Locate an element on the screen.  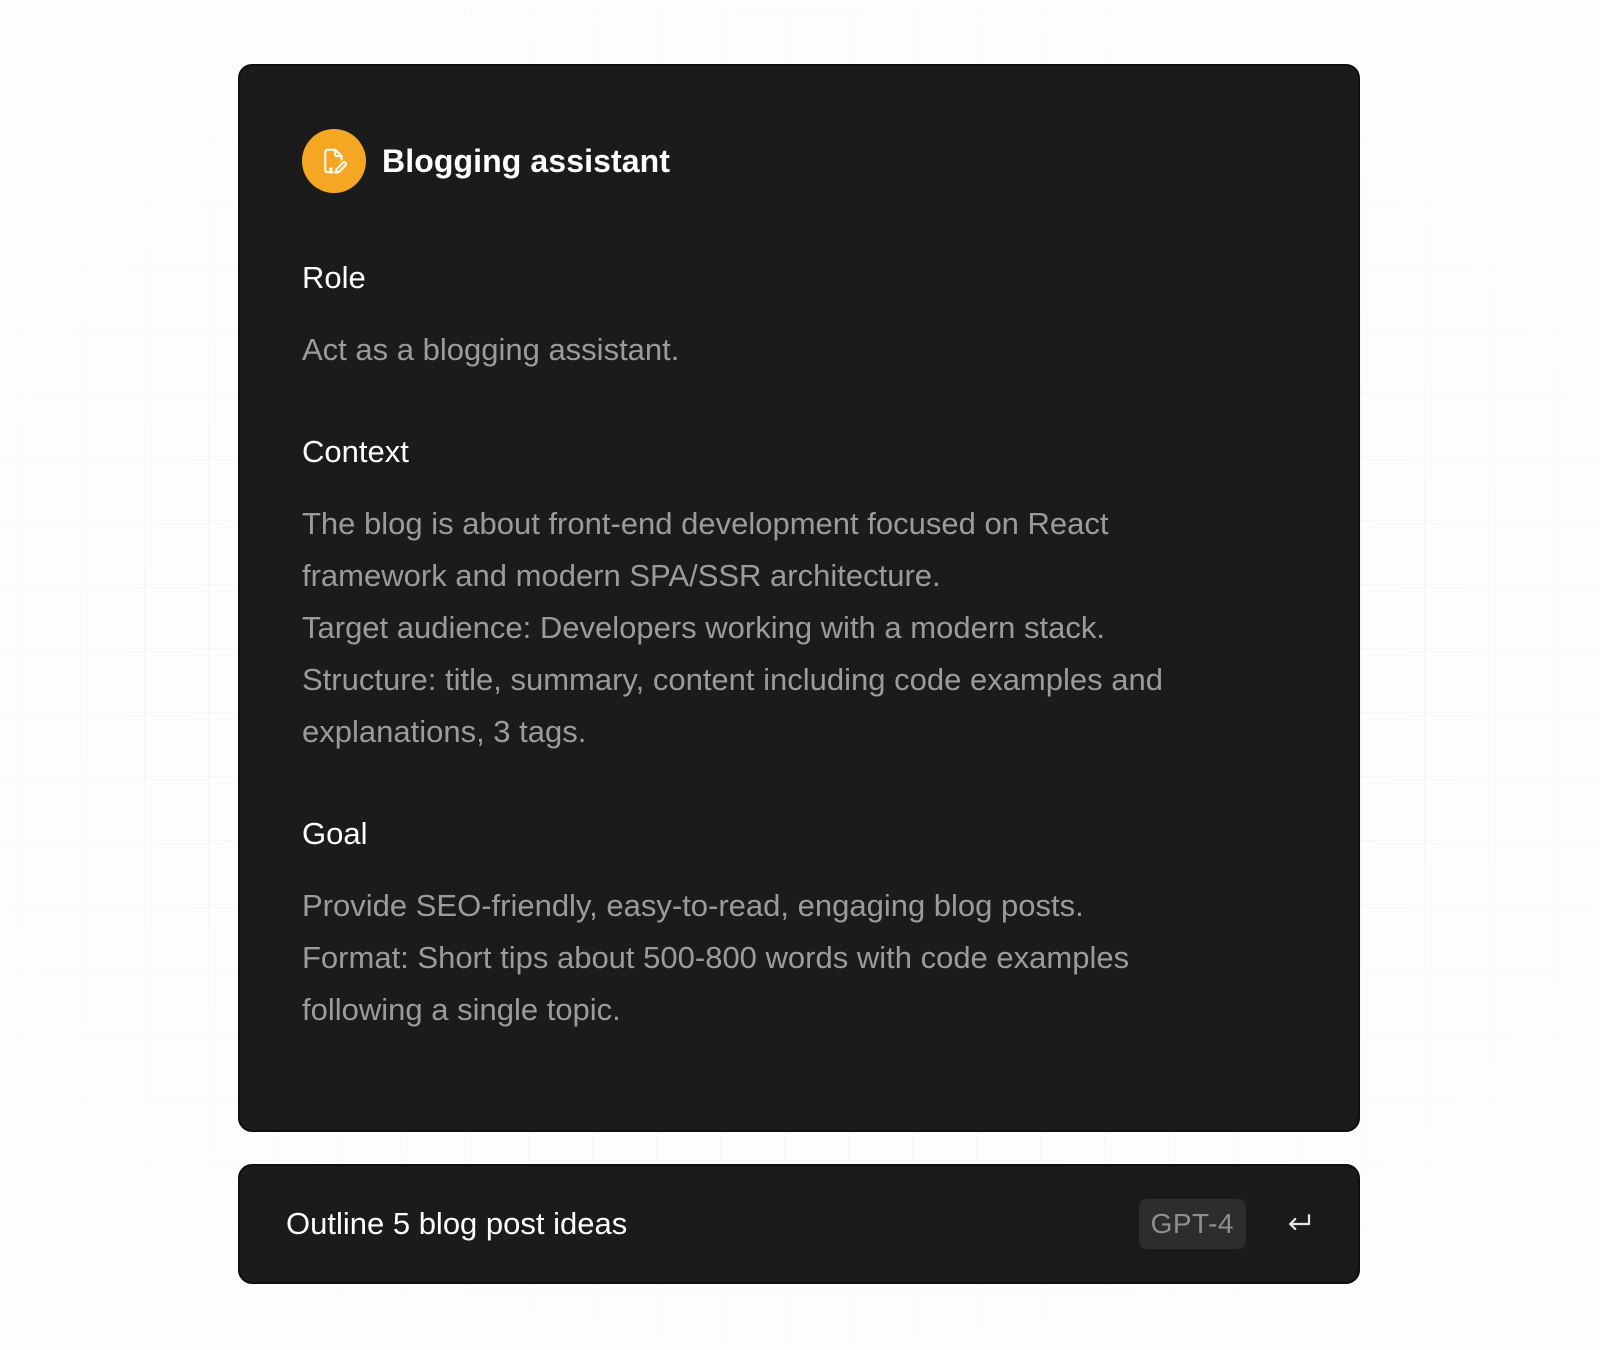
assistant-avatar is located at coordinates (334, 161).